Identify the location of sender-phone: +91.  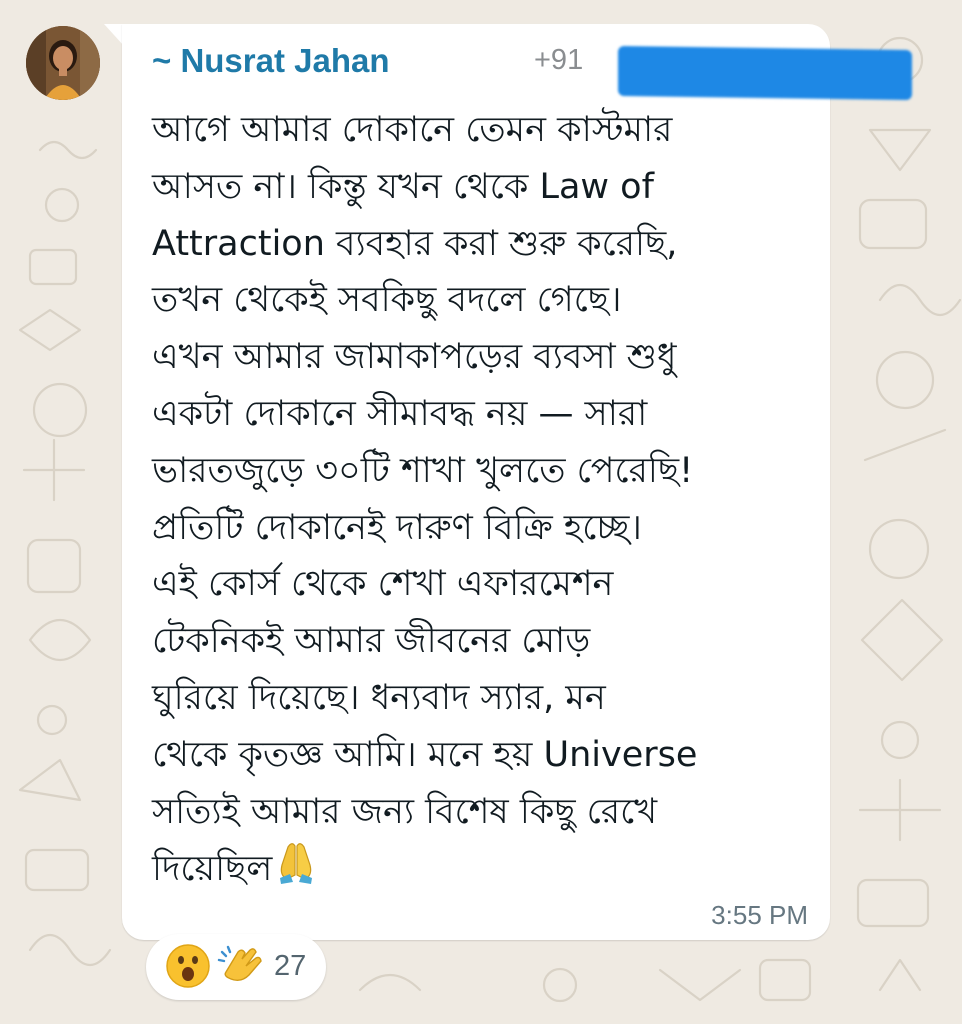
(559, 60).